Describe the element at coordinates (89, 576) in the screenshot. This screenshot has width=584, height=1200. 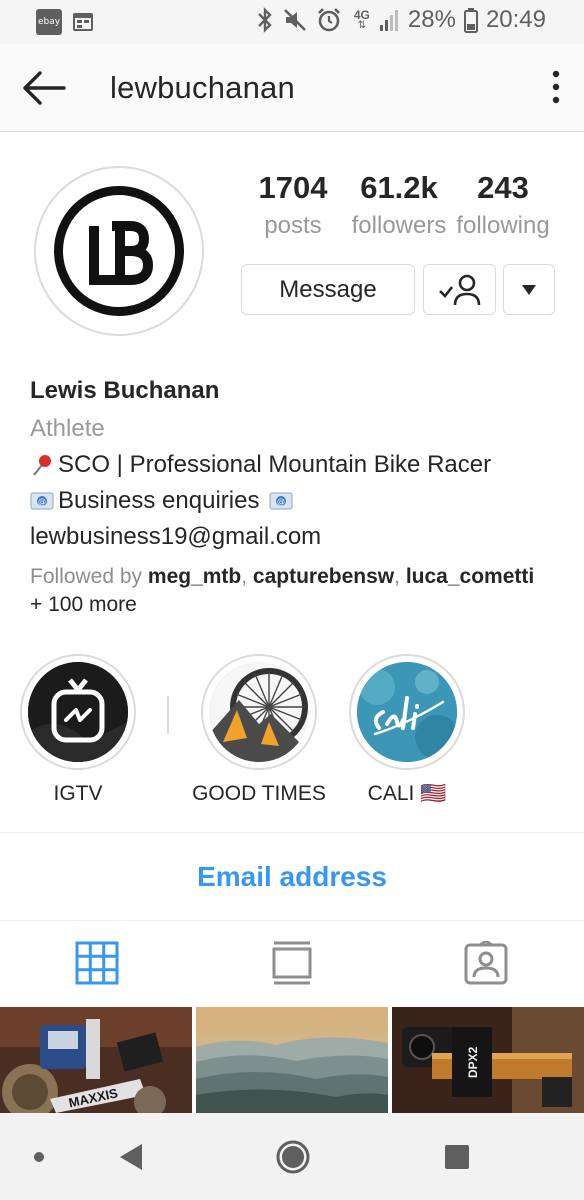
I see `followed-by-prefix: Followed by` at that location.